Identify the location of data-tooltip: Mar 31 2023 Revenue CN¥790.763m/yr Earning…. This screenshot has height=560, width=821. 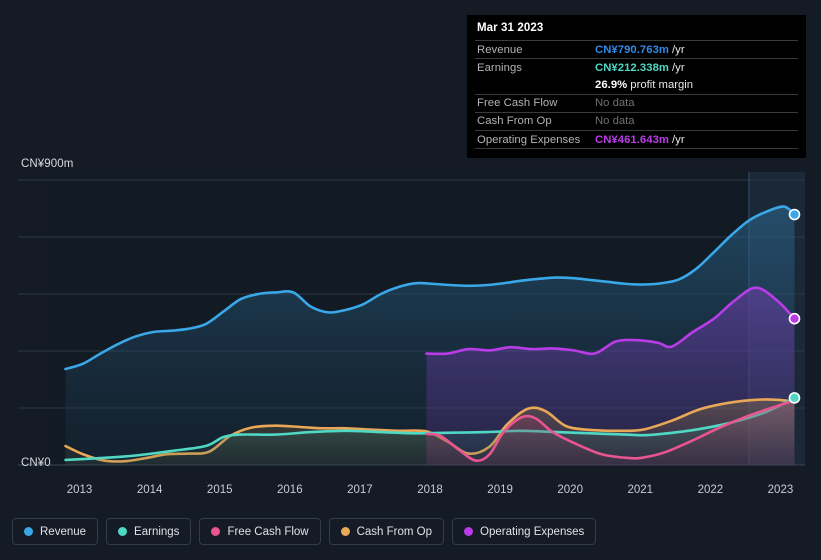
(636, 87).